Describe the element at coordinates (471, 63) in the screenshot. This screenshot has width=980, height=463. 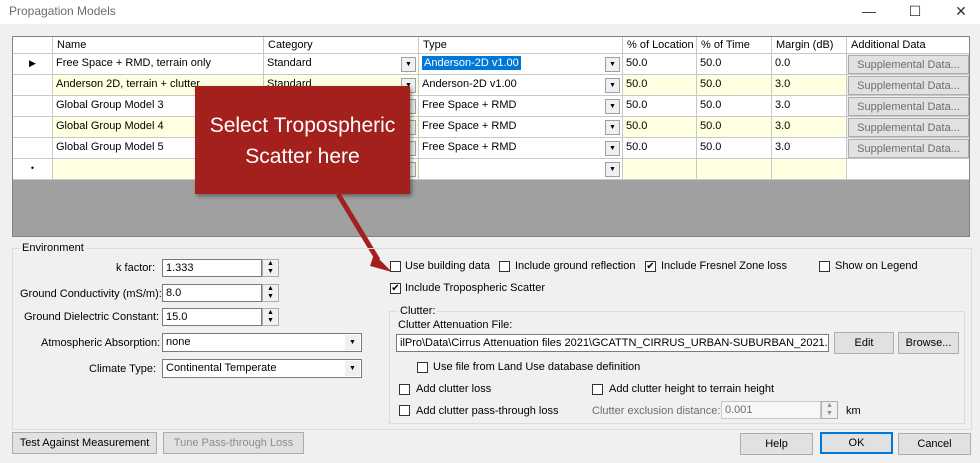
I see `grid-cell-text: Anderson-2D v1.00` at that location.